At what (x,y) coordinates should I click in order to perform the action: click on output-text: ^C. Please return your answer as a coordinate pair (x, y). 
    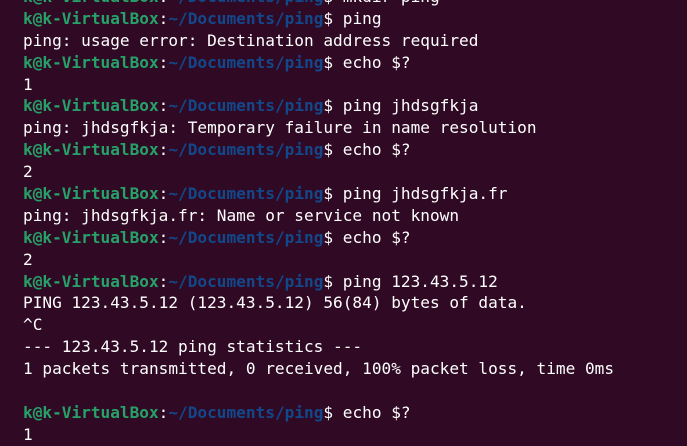
    Looking at the image, I should click on (33, 325).